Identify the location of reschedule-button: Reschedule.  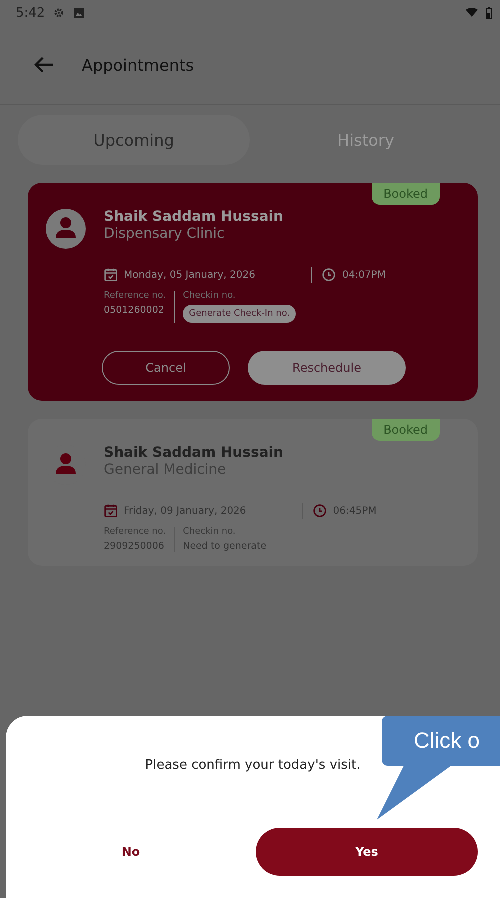
(327, 368).